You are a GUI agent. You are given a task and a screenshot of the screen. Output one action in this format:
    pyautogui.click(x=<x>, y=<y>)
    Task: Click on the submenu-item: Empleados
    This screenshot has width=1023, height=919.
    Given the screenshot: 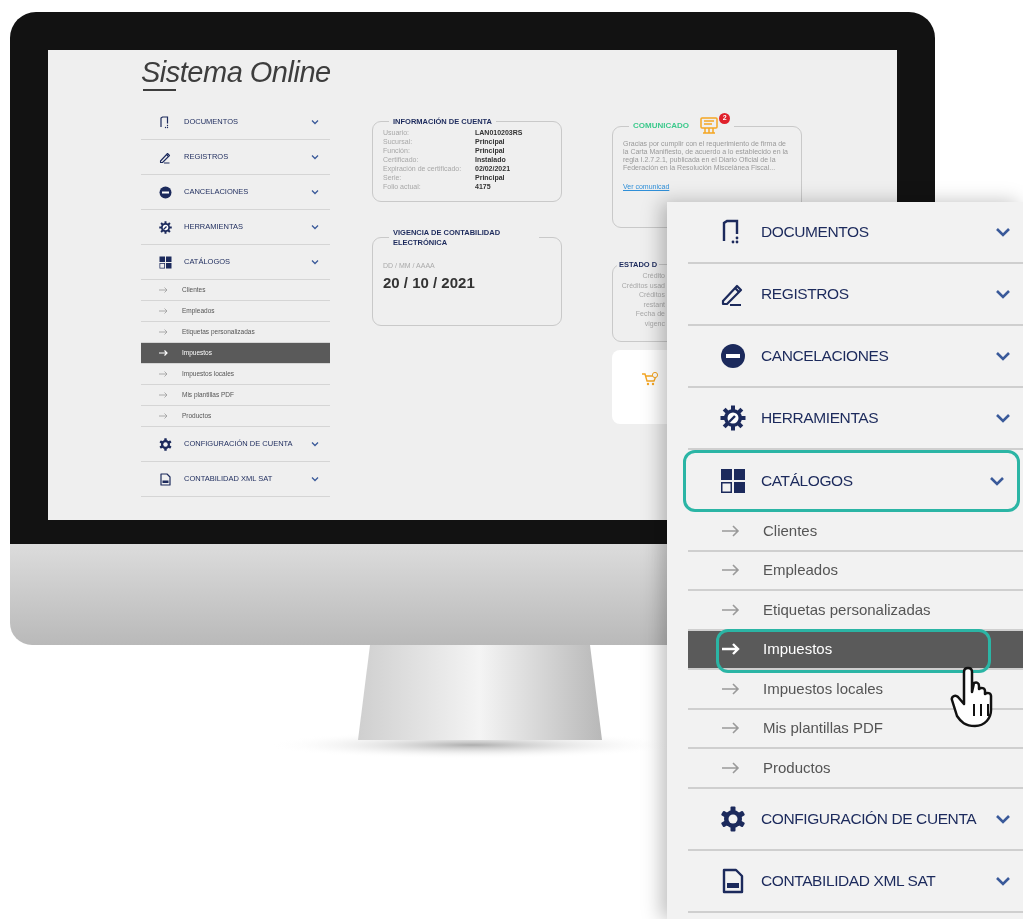 What is the action you would take?
    pyautogui.click(x=855, y=571)
    